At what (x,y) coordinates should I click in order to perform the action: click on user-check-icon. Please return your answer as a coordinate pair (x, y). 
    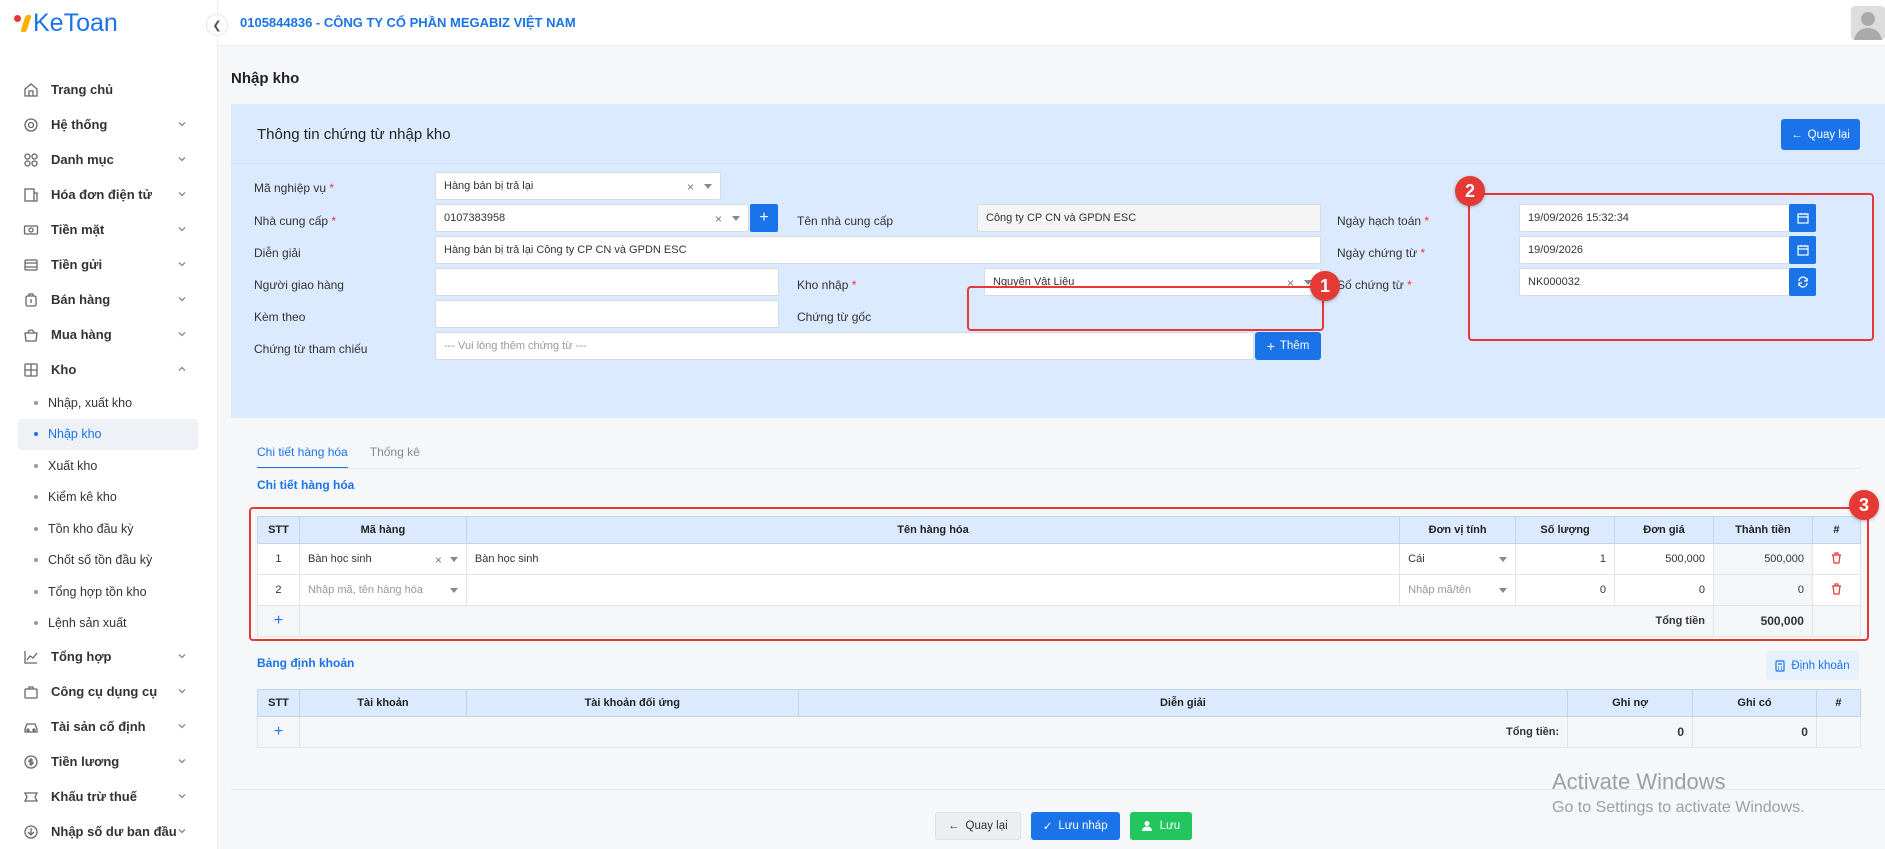
    Looking at the image, I should click on (1146, 826).